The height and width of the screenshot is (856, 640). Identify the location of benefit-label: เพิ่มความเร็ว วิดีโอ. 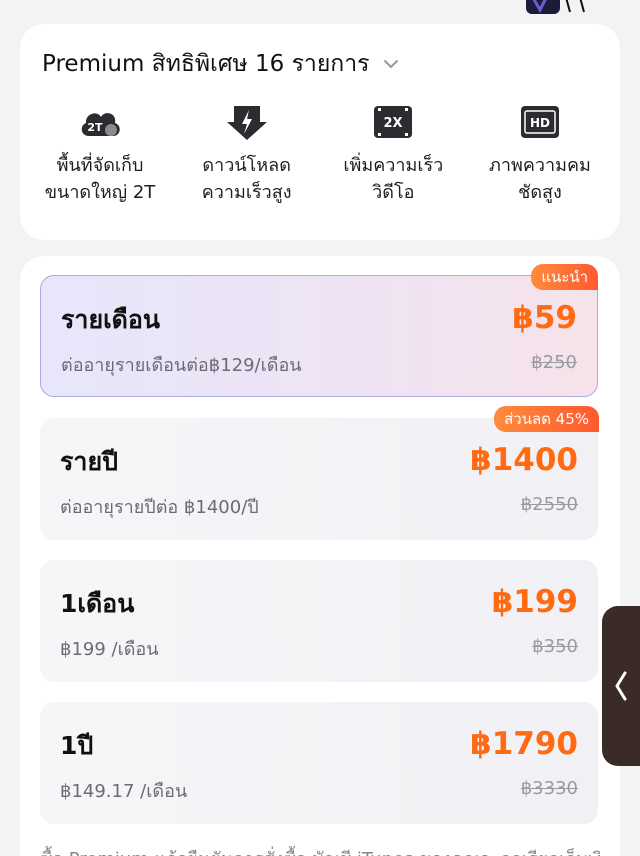
(393, 179).